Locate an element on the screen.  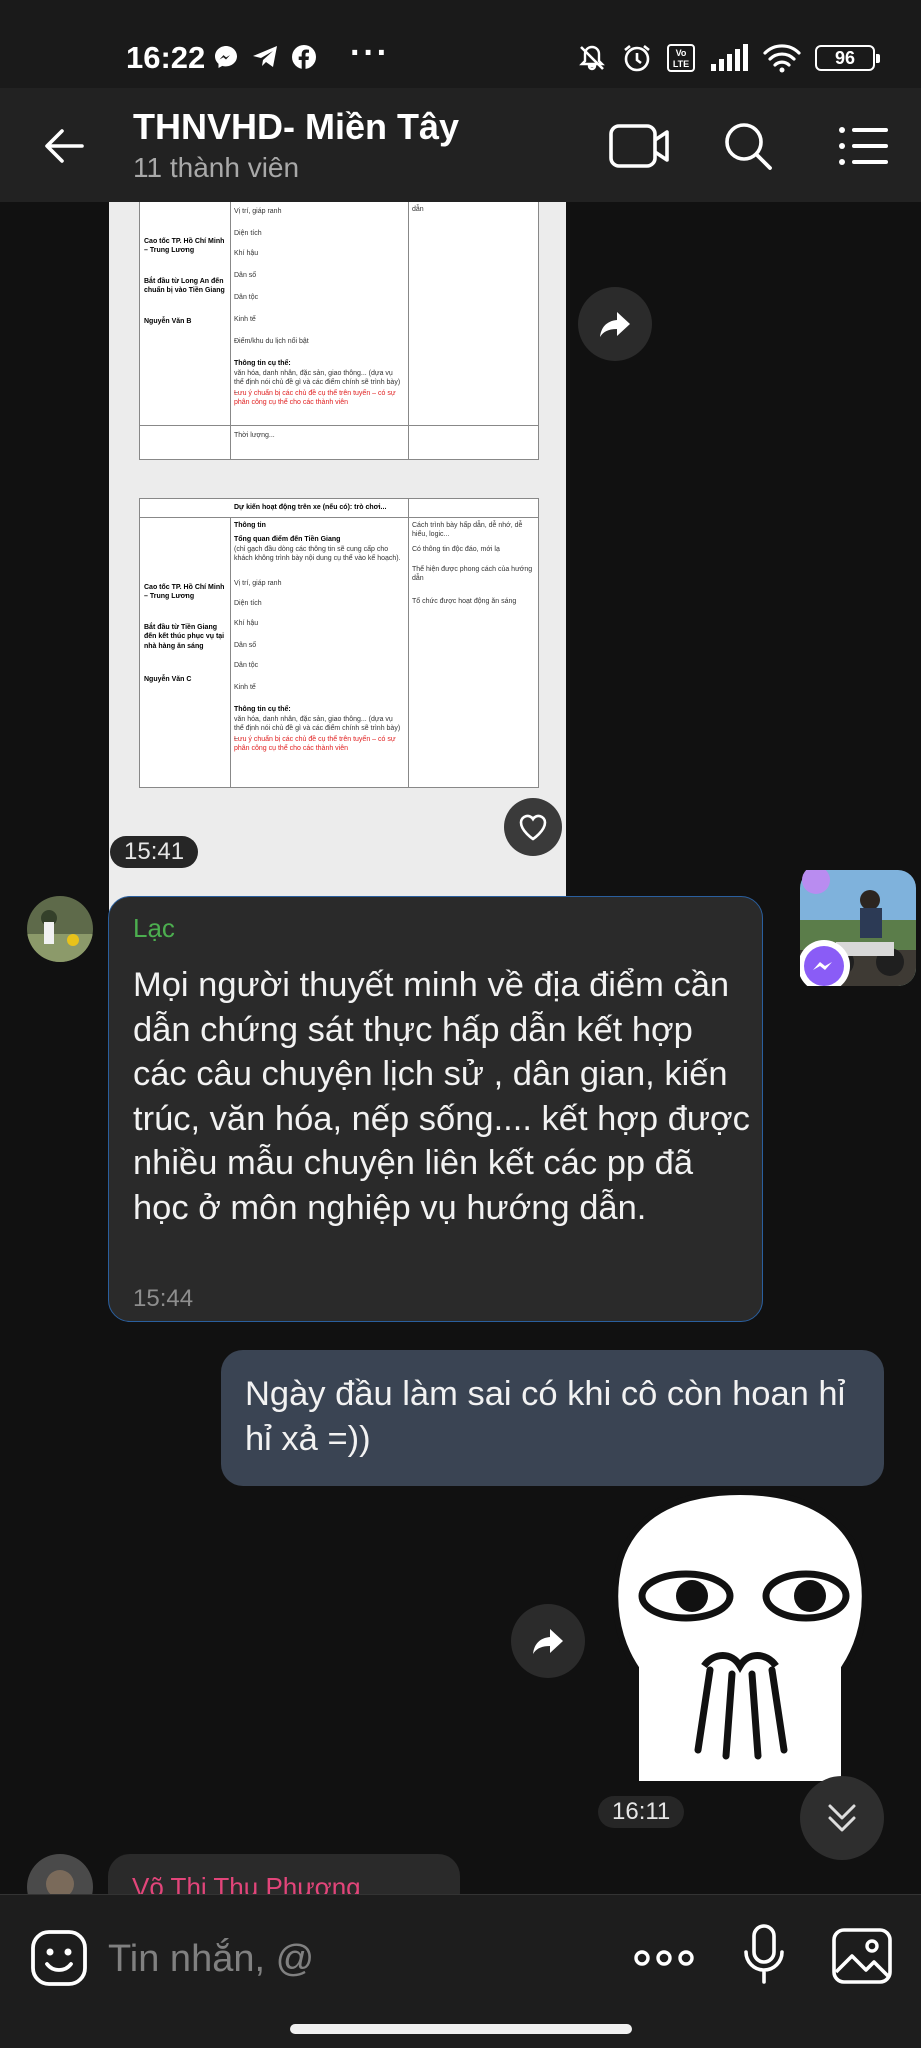
react-heart-button is located at coordinates (533, 827).